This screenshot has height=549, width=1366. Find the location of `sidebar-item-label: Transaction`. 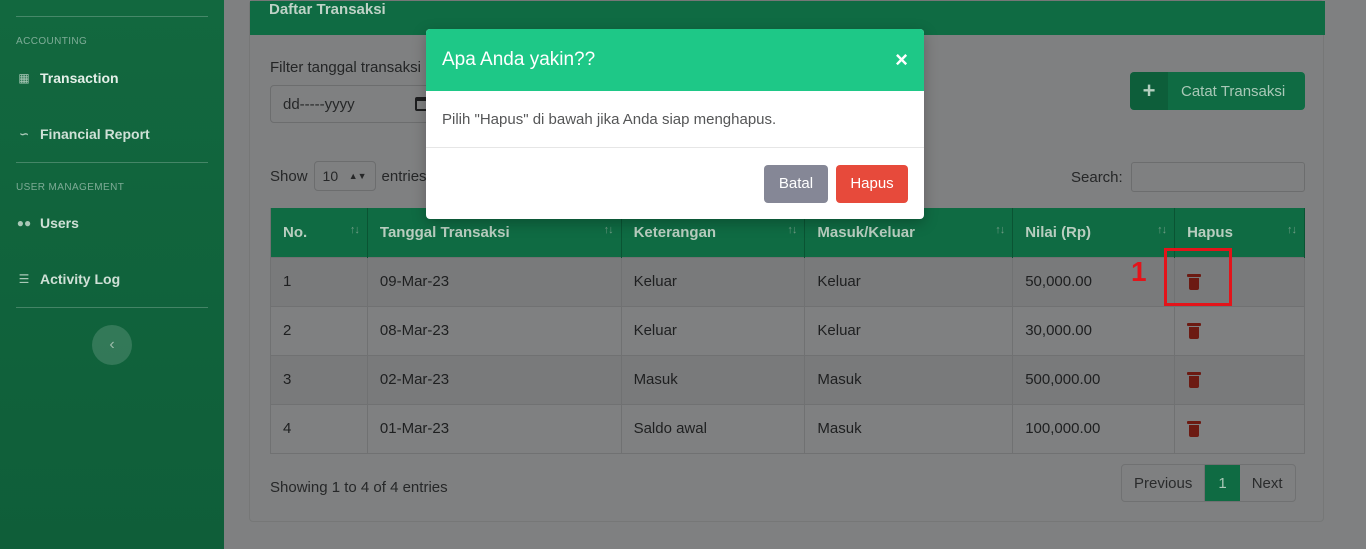

sidebar-item-label: Transaction is located at coordinates (79, 78).